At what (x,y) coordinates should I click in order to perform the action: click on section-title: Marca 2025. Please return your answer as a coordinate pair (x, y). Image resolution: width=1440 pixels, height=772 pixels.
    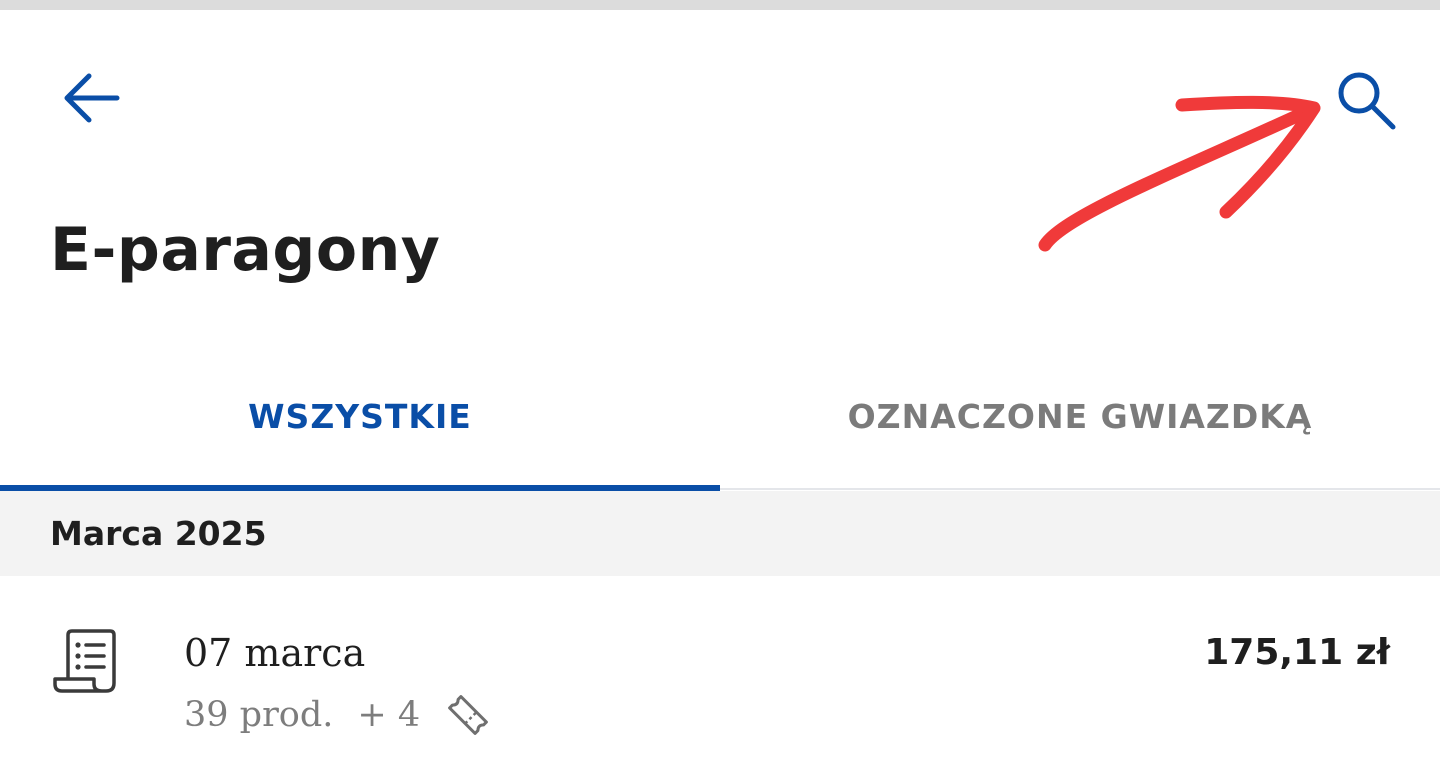
    Looking at the image, I should click on (158, 533).